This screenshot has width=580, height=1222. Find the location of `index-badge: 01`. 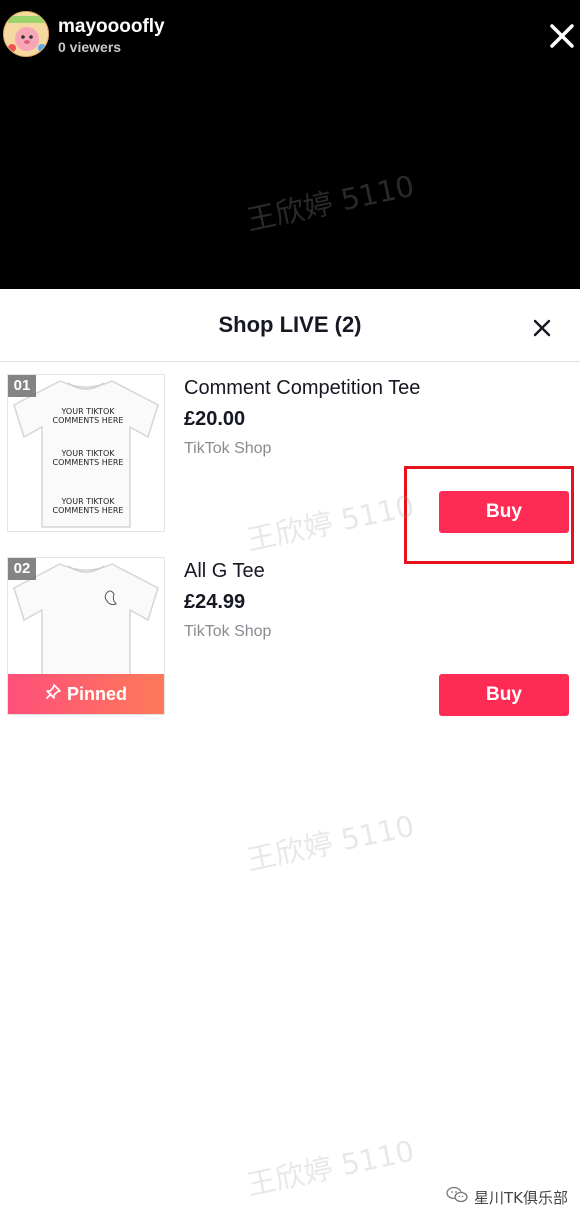

index-badge: 01 is located at coordinates (22, 386).